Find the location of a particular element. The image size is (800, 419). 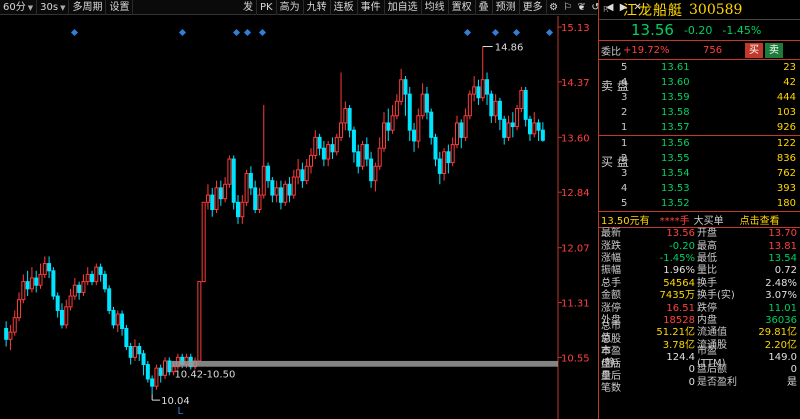

level-volume: 444 is located at coordinates (786, 97).